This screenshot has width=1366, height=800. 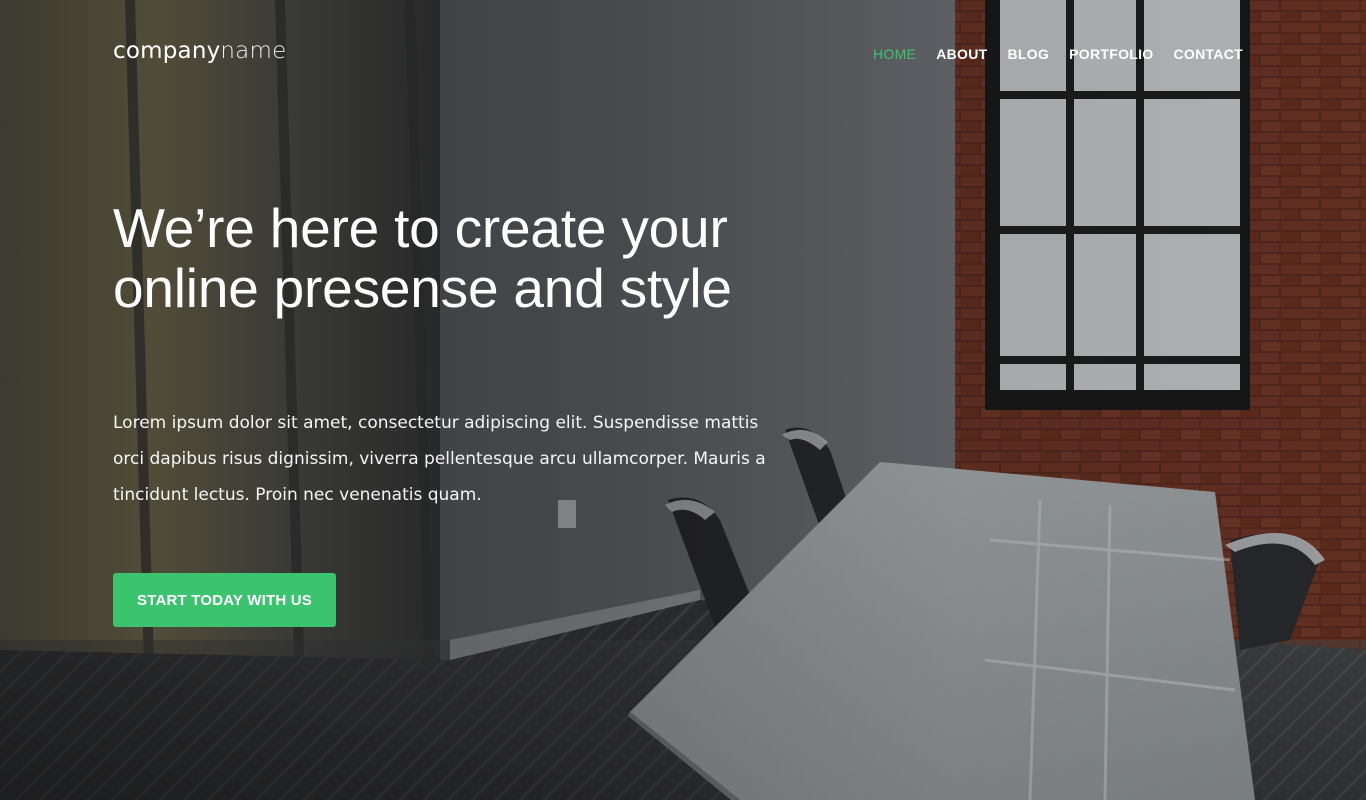 What do you see at coordinates (253, 51) in the screenshot?
I see `logo-part-name: name` at bounding box center [253, 51].